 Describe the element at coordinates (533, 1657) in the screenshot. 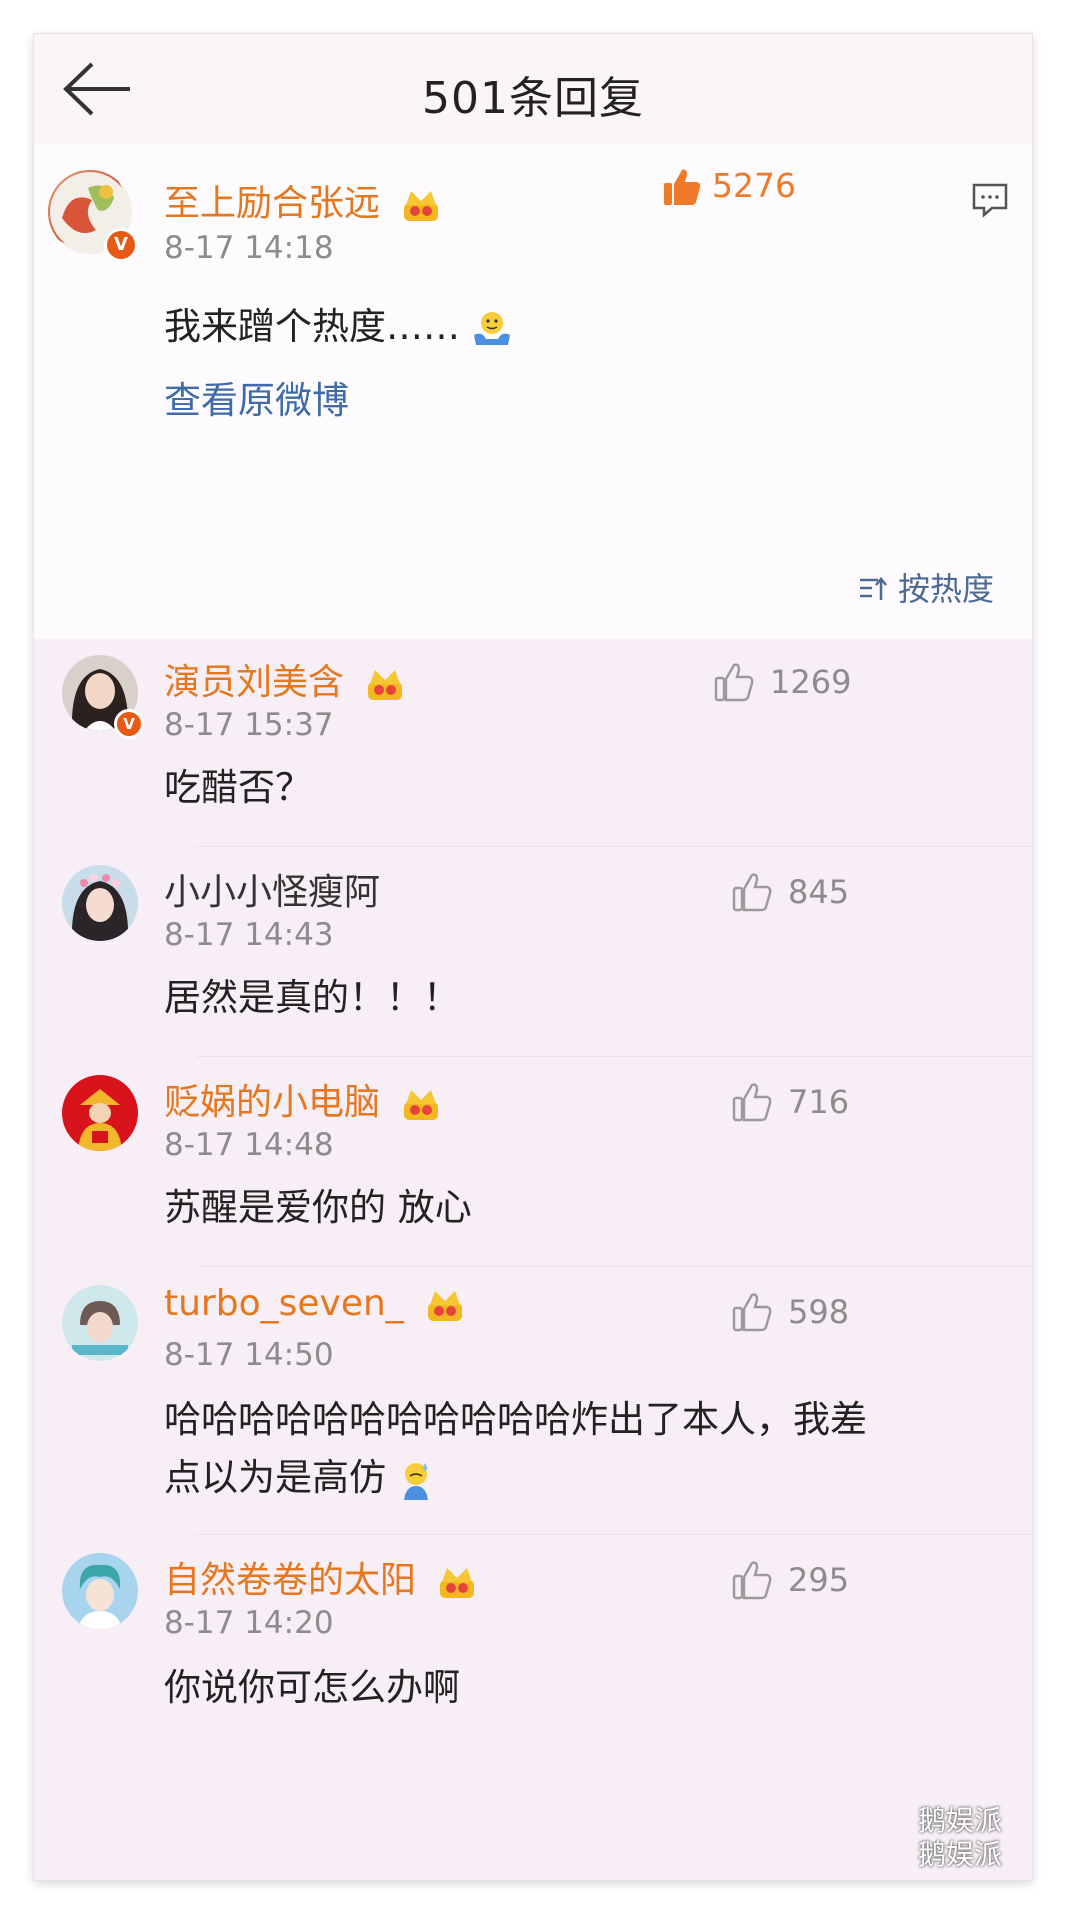

I see `list-item: 自然卷卷的太阳 8-17 14:20 你说你可怎么办啊 295` at that location.